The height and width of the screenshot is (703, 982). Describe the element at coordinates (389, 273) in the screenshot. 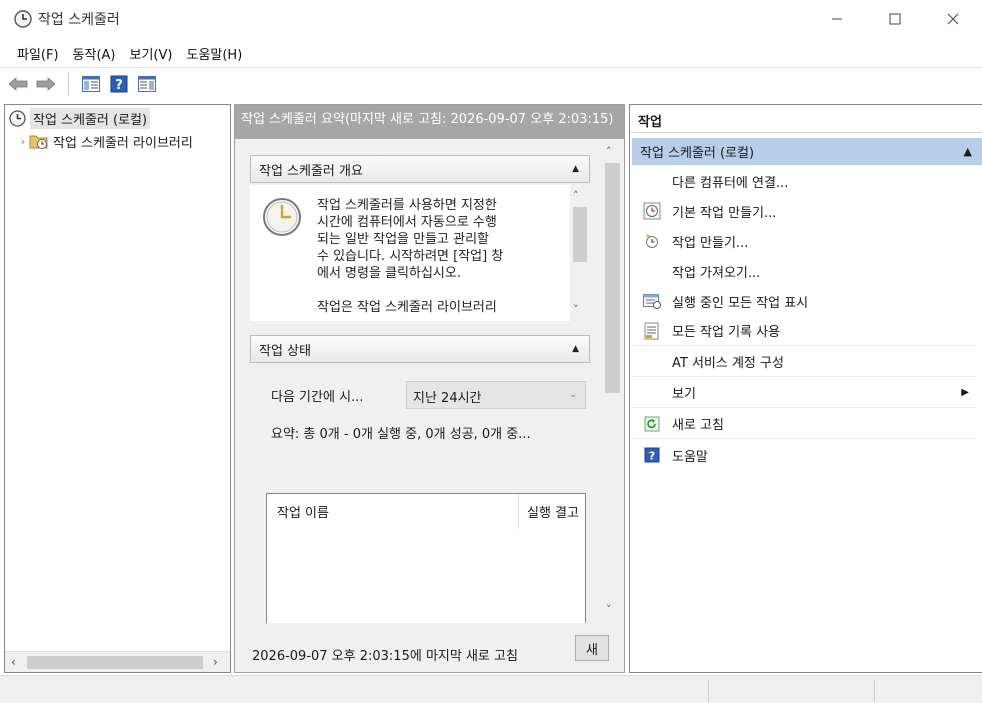

I see `overview-line: 에서 명령을 클릭하십시오.` at that location.